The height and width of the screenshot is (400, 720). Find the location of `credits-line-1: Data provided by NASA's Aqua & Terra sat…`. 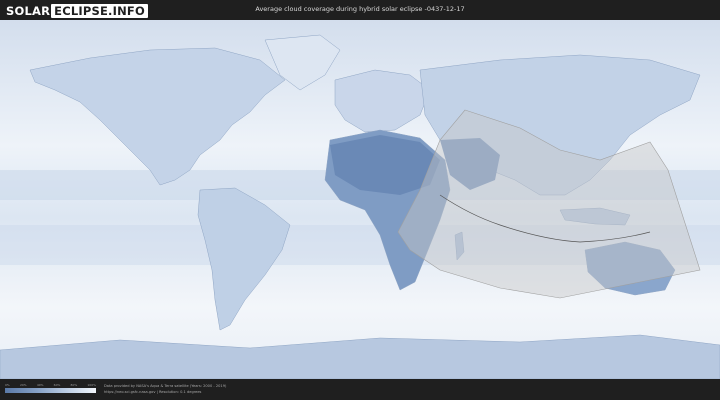

credits-line-1: Data provided by NASA's Aqua & Terra sat… is located at coordinates (165, 386).